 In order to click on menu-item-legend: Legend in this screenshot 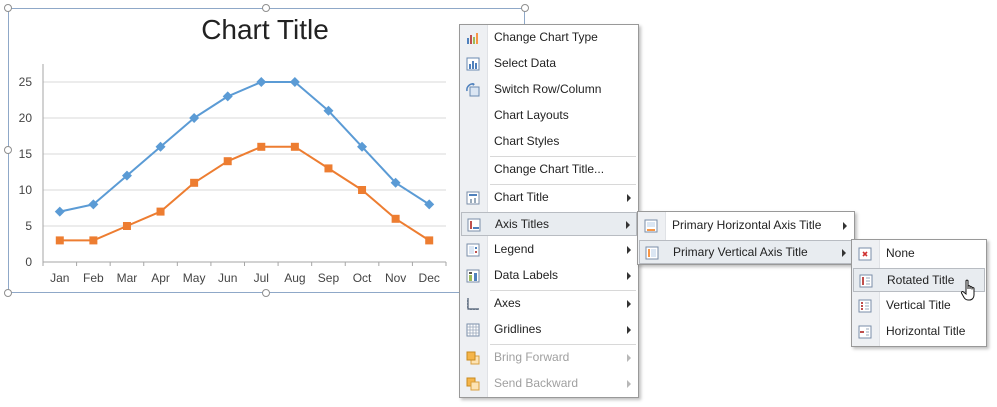, I will do `click(549, 250)`.